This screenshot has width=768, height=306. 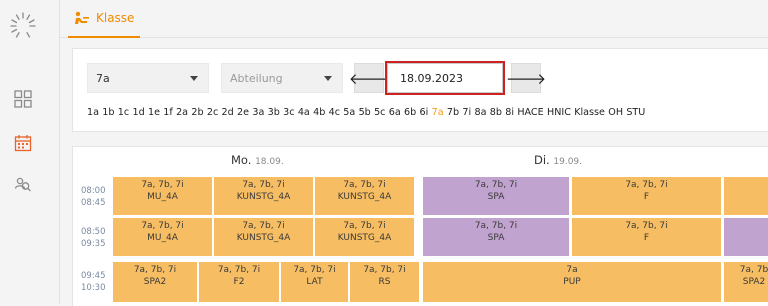 I want to click on class-select-value: 7a, so click(x=103, y=78).